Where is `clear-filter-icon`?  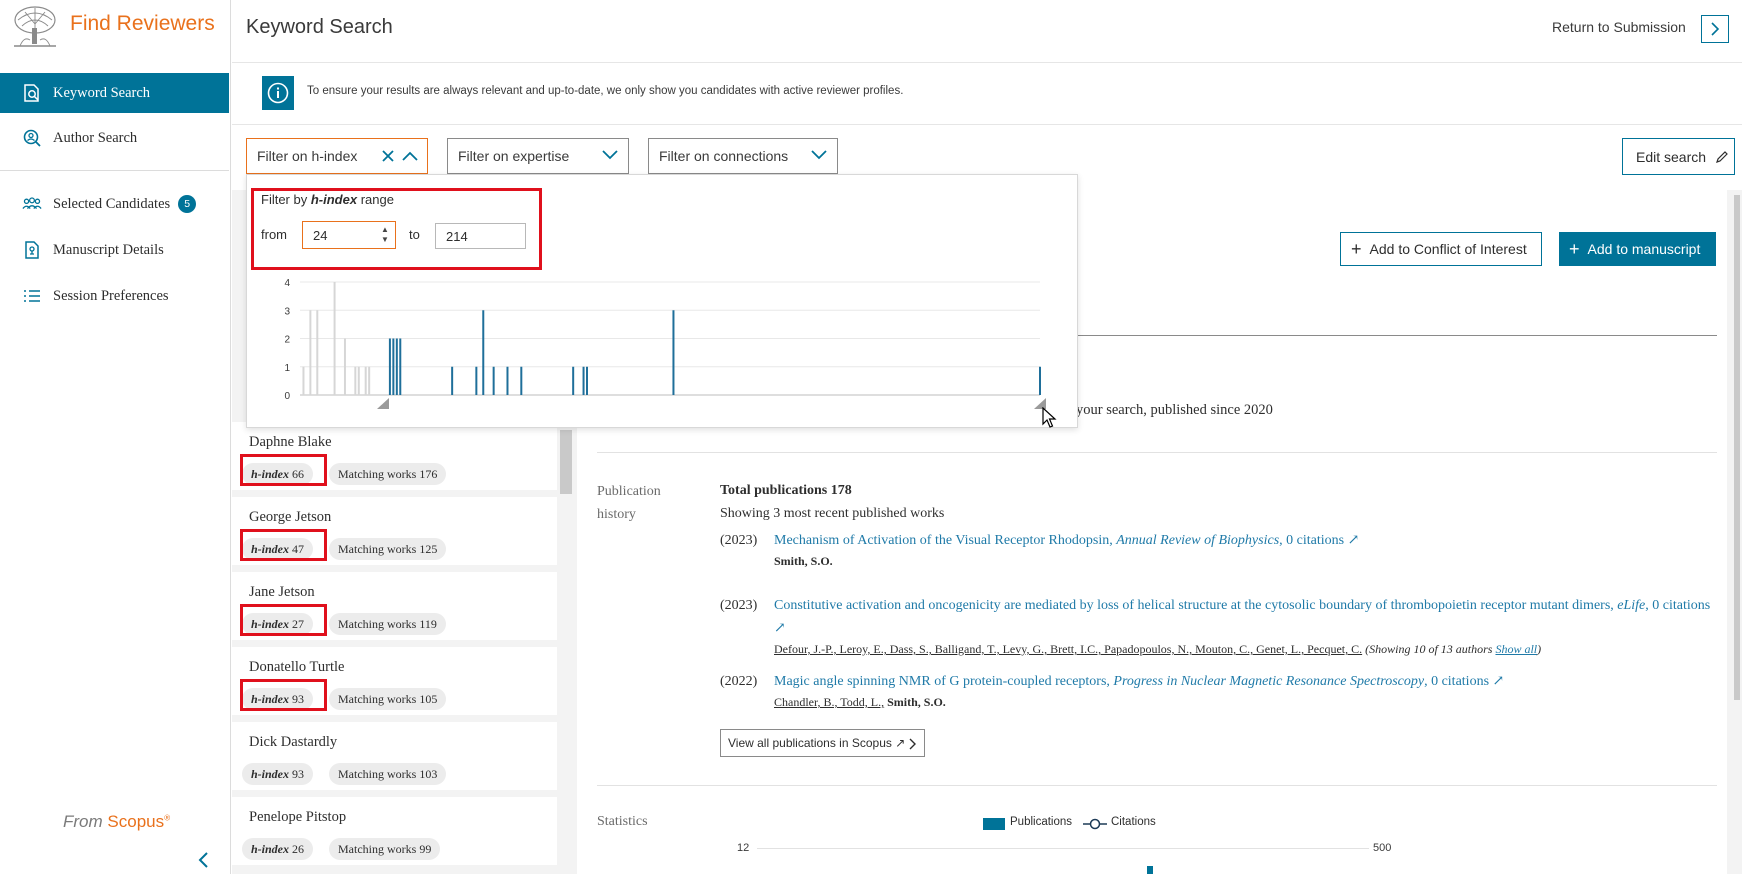 clear-filter-icon is located at coordinates (388, 156).